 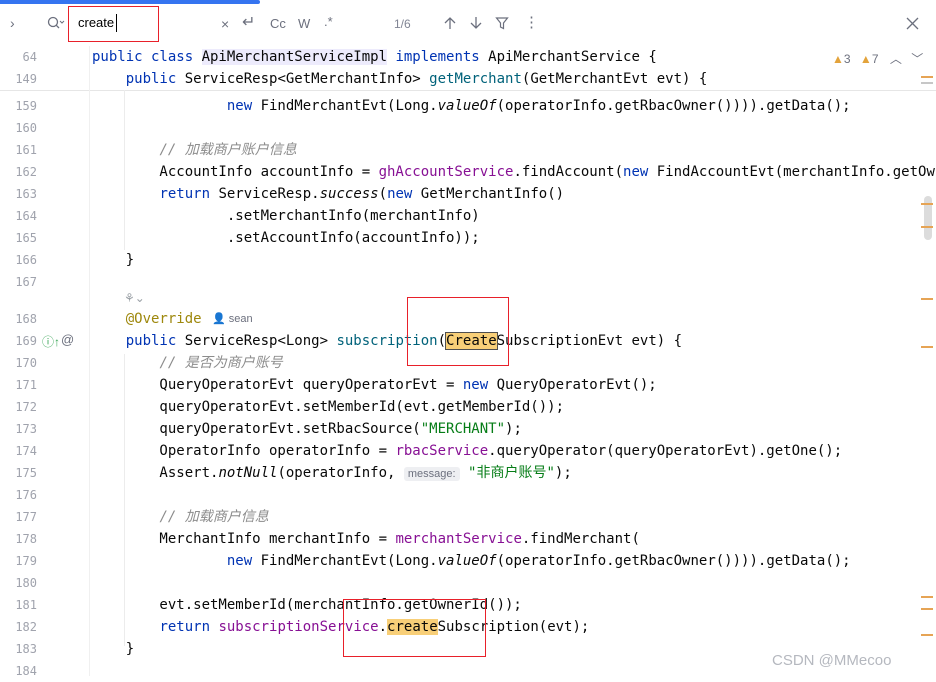 I want to click on code-text: // 加载商户账户信息, so click(x=194, y=150).